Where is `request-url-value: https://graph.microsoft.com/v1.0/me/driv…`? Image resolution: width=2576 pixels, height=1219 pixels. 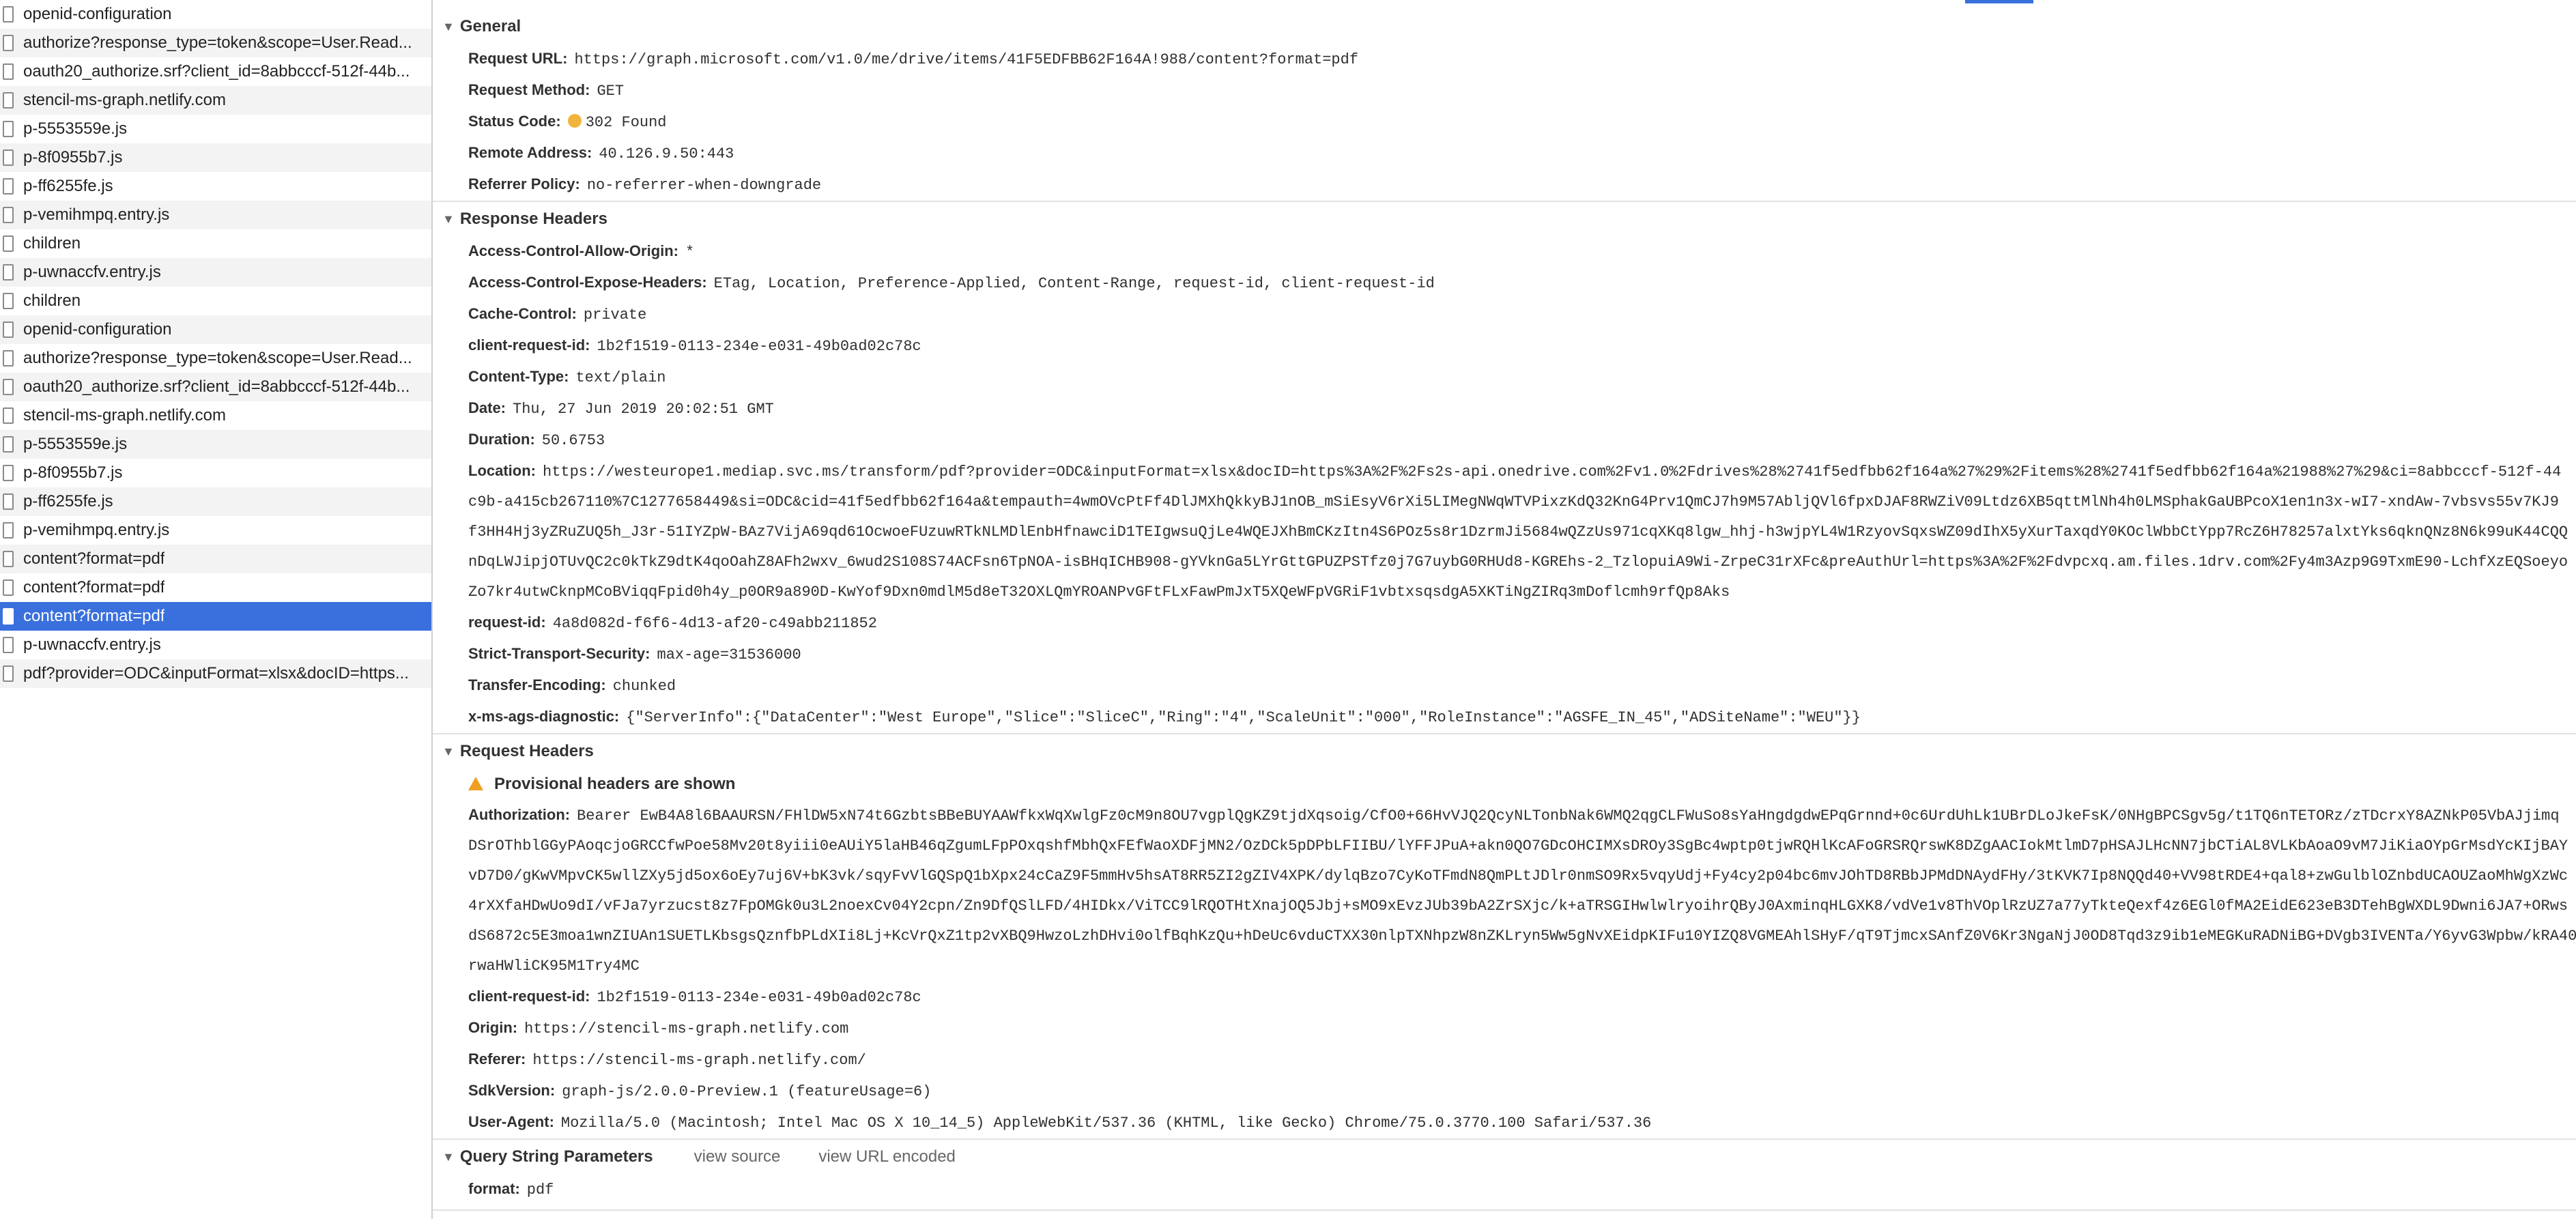
request-url-value: https://graph.microsoft.com/v1.0/me/driv… is located at coordinates (966, 59).